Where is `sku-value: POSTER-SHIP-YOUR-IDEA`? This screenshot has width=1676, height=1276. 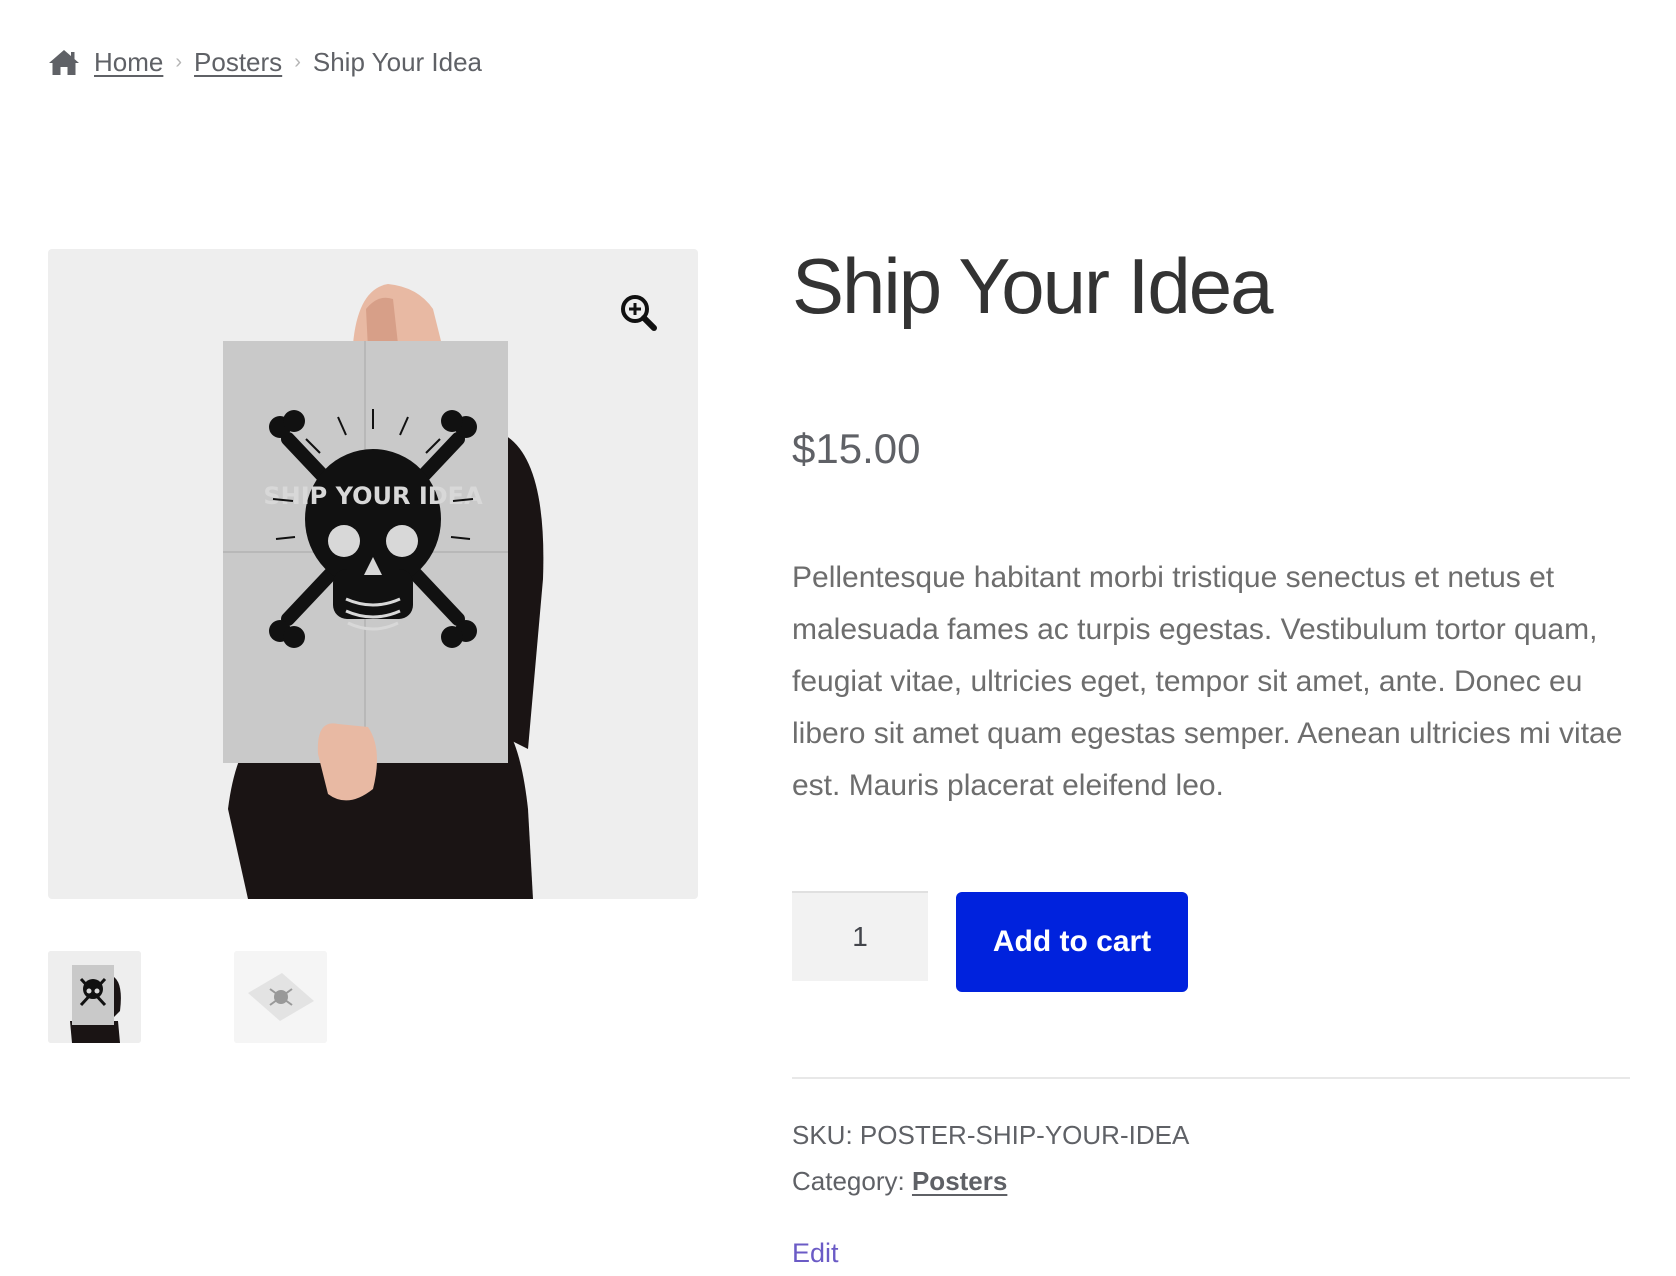
sku-value: POSTER-SHIP-YOUR-IDEA is located at coordinates (1024, 1135).